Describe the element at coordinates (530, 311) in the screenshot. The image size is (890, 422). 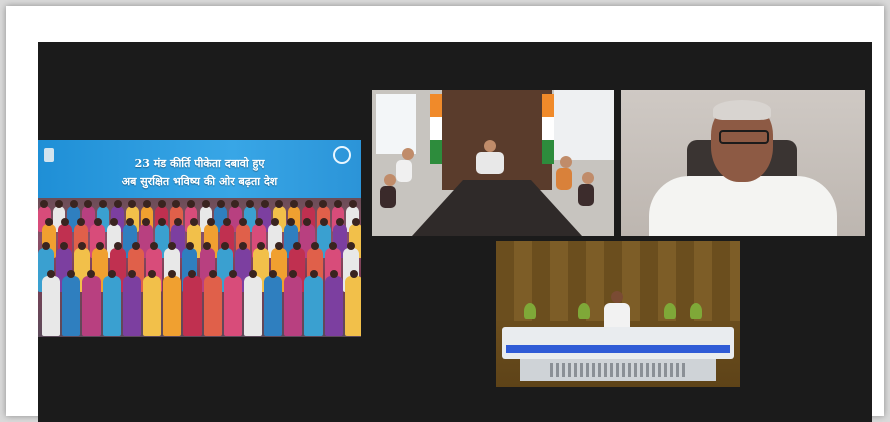
I see `plant-icon` at that location.